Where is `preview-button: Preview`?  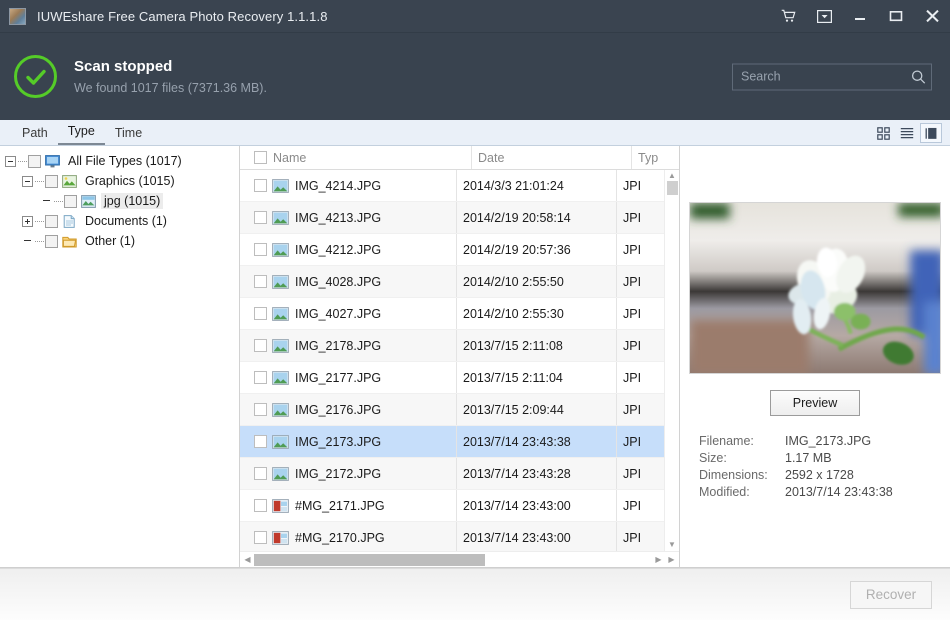
preview-button: Preview is located at coordinates (815, 403).